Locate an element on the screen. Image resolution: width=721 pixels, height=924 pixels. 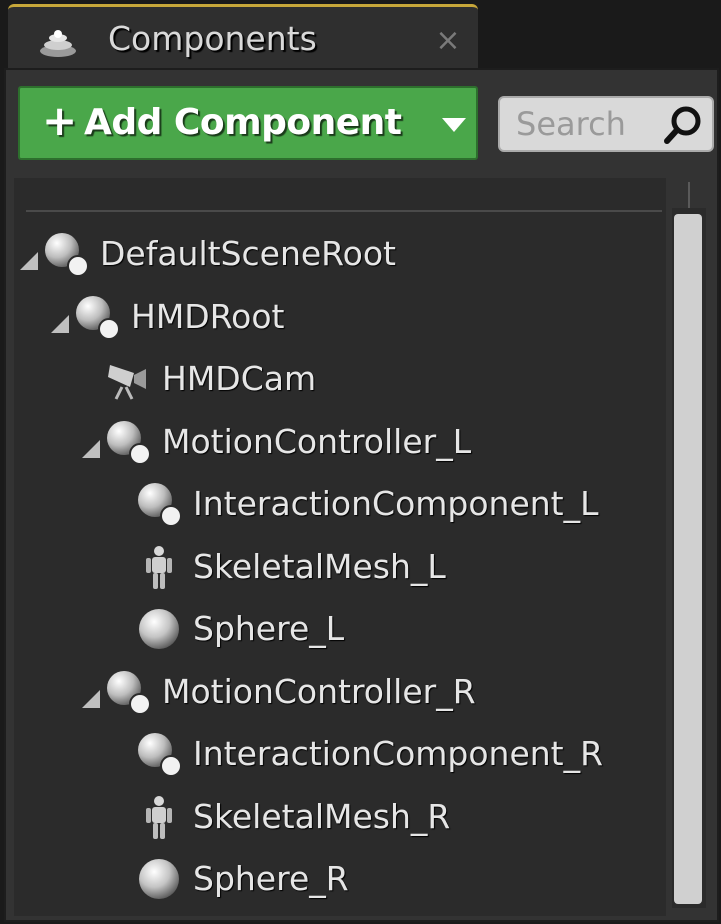
tree-item-label: HMDCam is located at coordinates (239, 378).